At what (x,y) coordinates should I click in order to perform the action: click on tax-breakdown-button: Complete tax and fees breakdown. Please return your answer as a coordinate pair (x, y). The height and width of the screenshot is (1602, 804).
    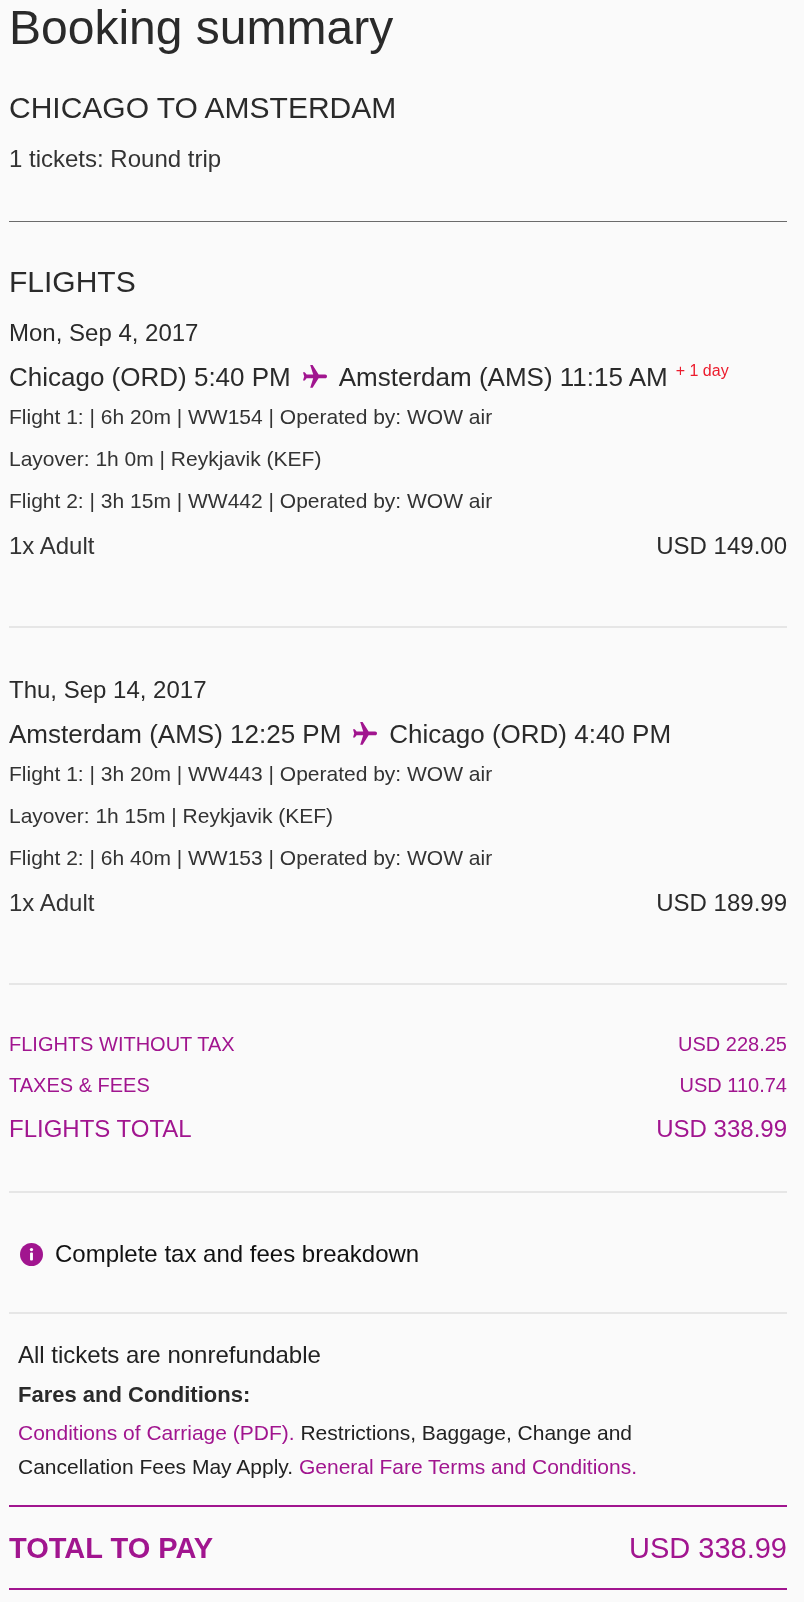
    Looking at the image, I should click on (220, 1254).